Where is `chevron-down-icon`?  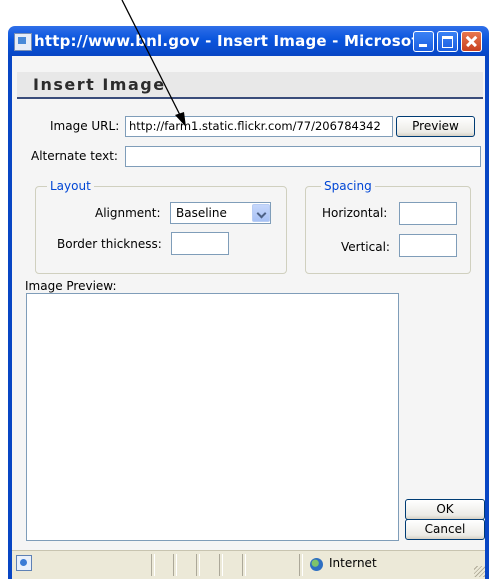 chevron-down-icon is located at coordinates (261, 213).